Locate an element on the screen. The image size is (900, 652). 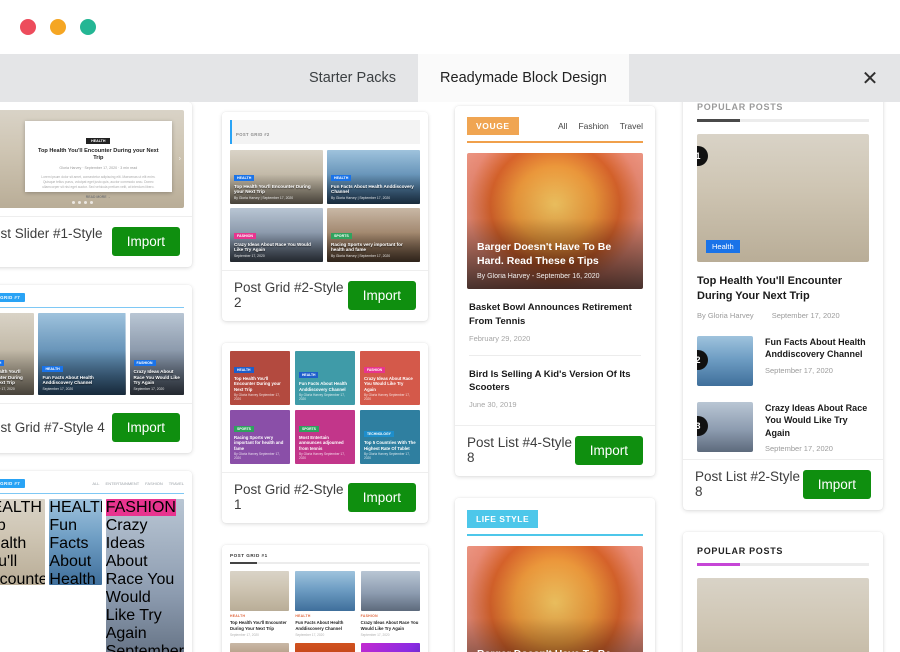
card-title: Post List #2-Style 8 is located at coordinates (748, 484).